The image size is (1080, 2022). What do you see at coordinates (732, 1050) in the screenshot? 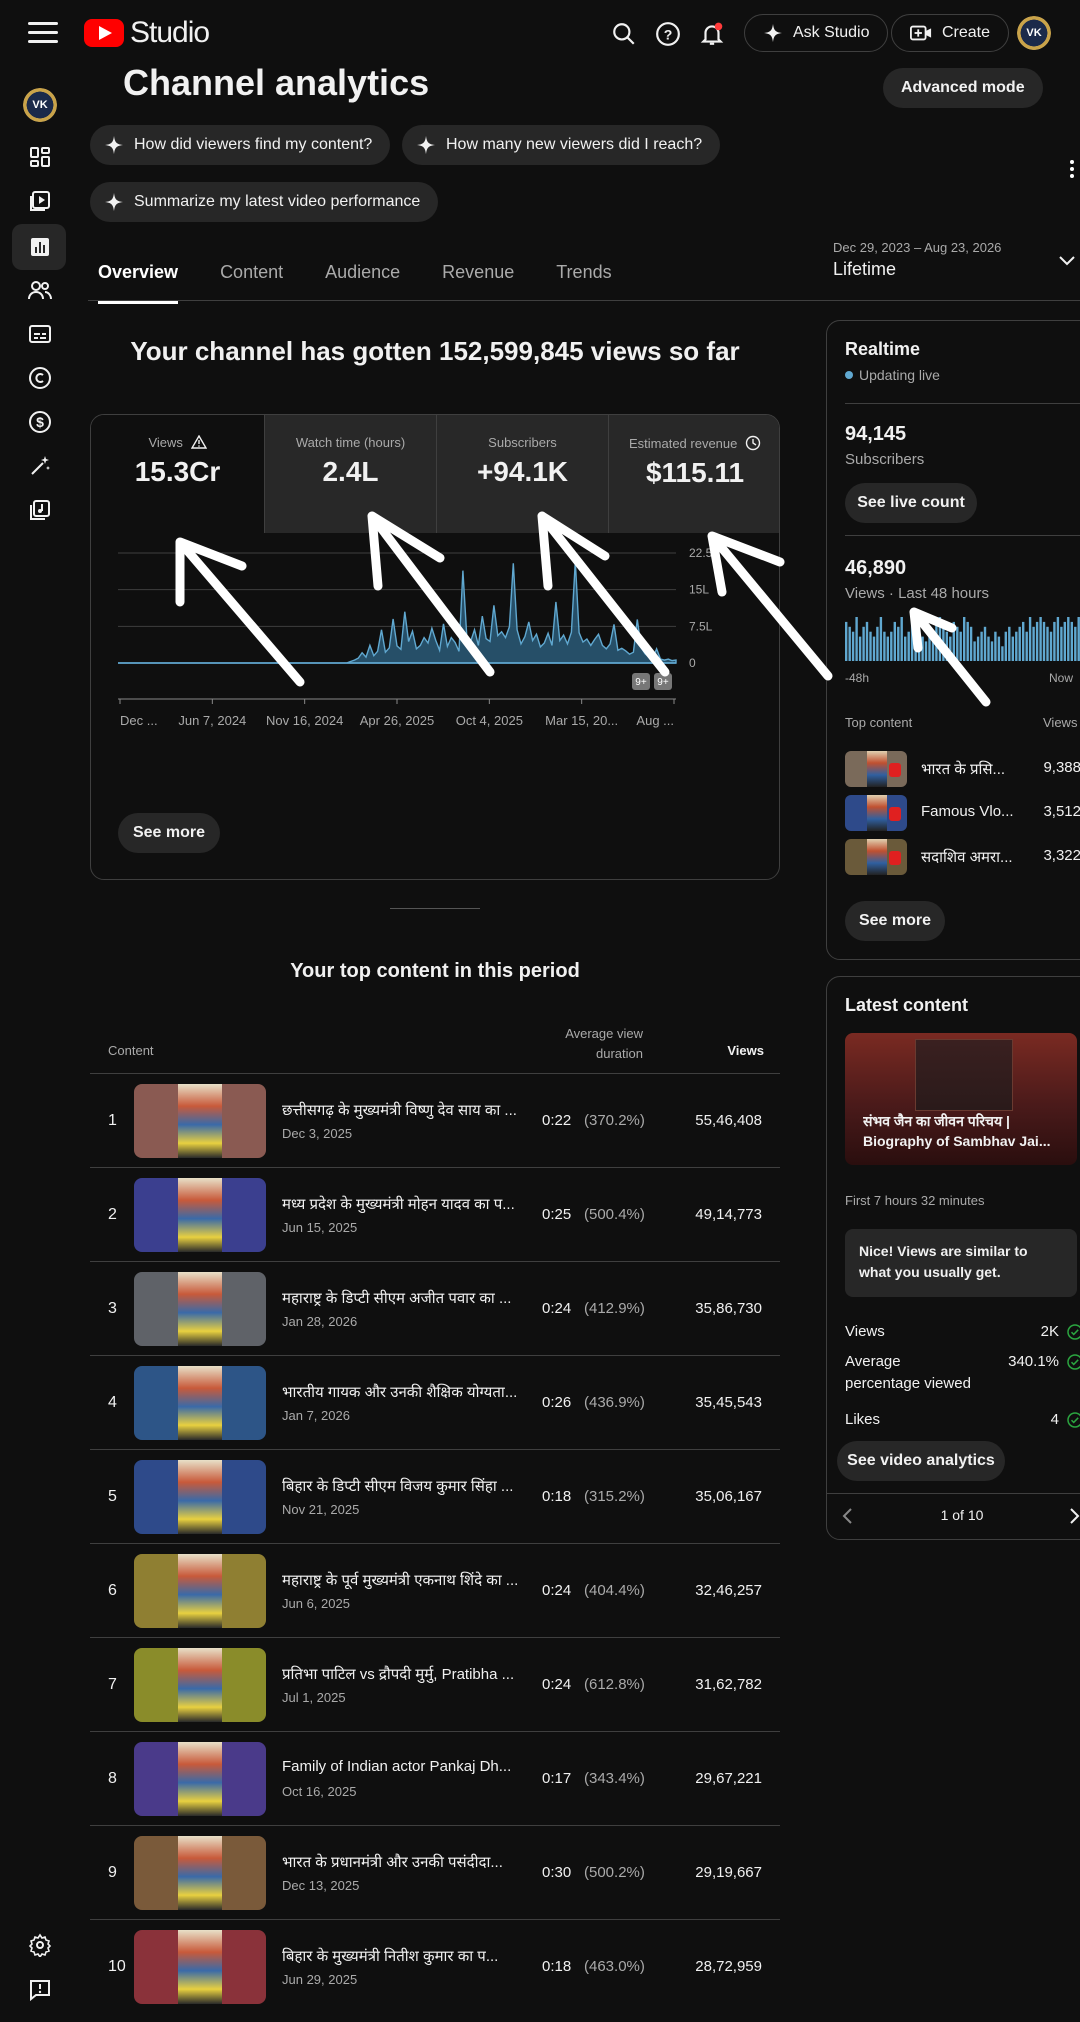
I see `col-views: Views` at bounding box center [732, 1050].